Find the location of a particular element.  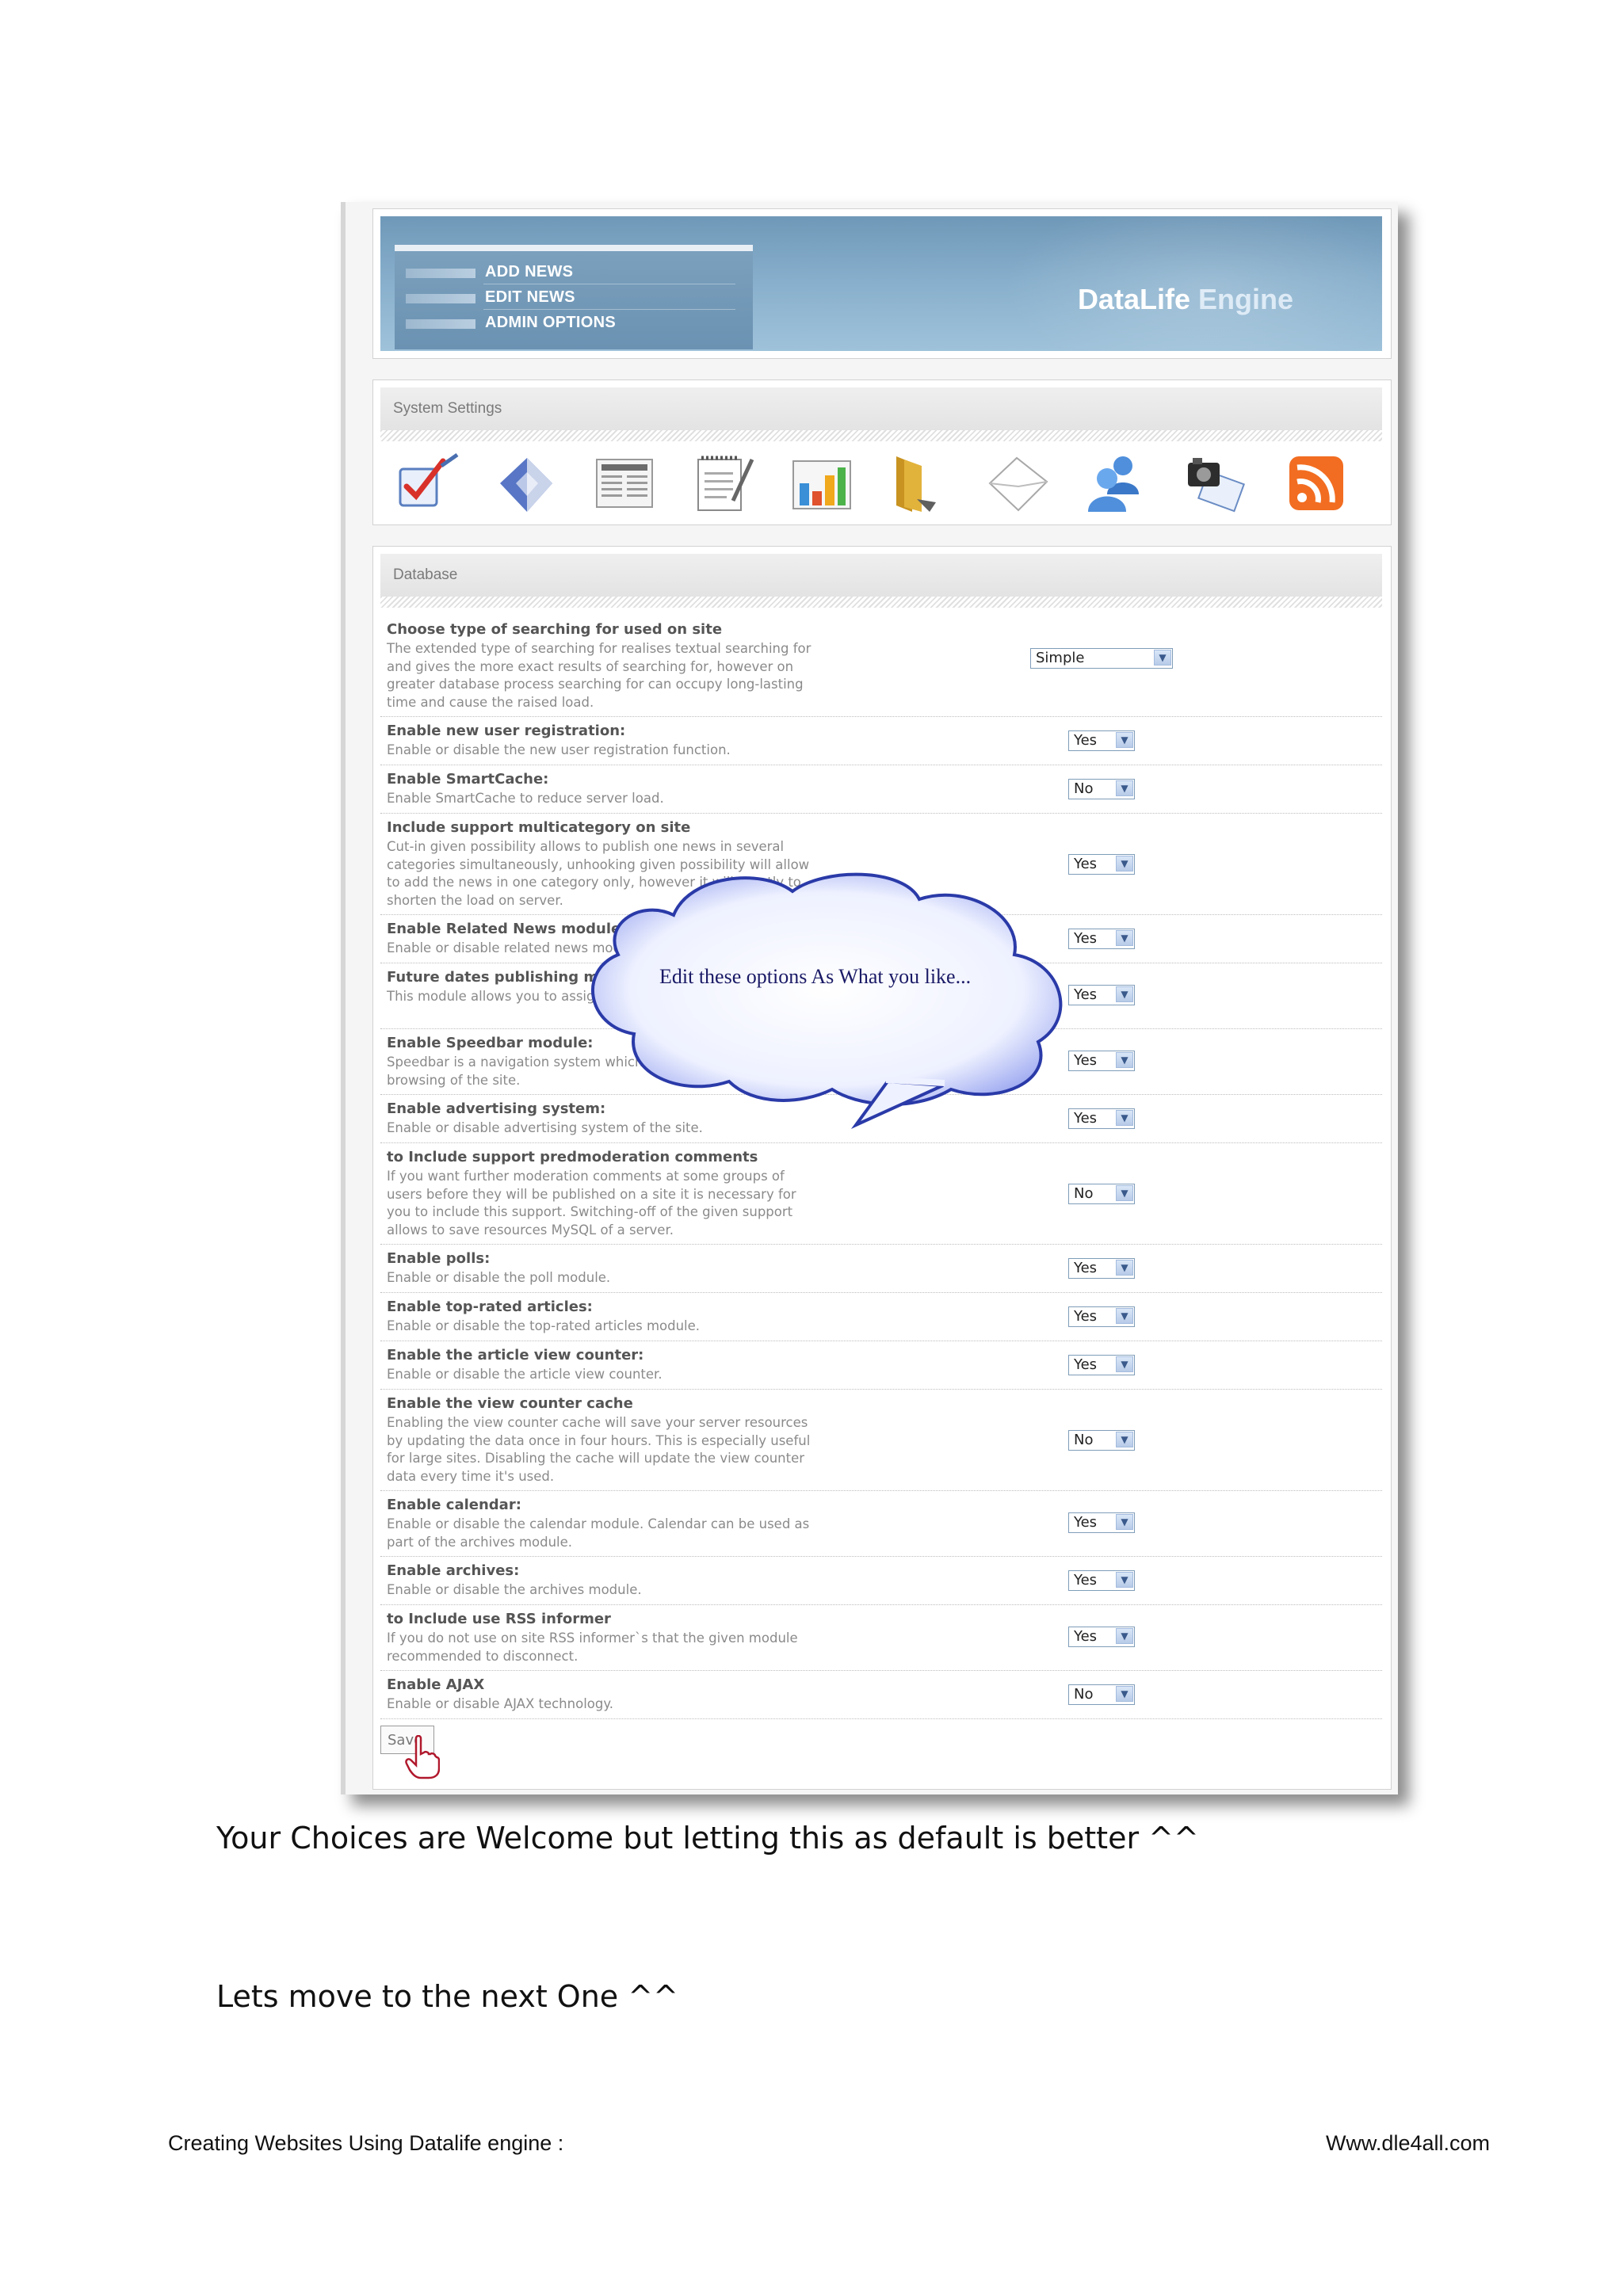

panel-title: Database is located at coordinates (426, 574).